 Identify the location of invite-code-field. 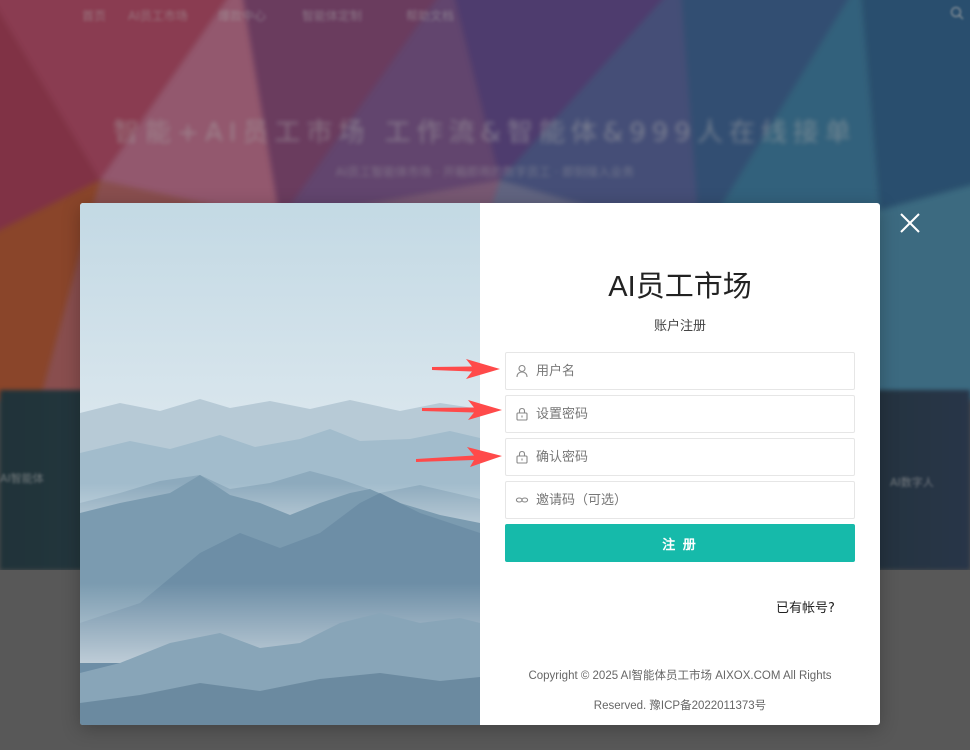
(680, 500).